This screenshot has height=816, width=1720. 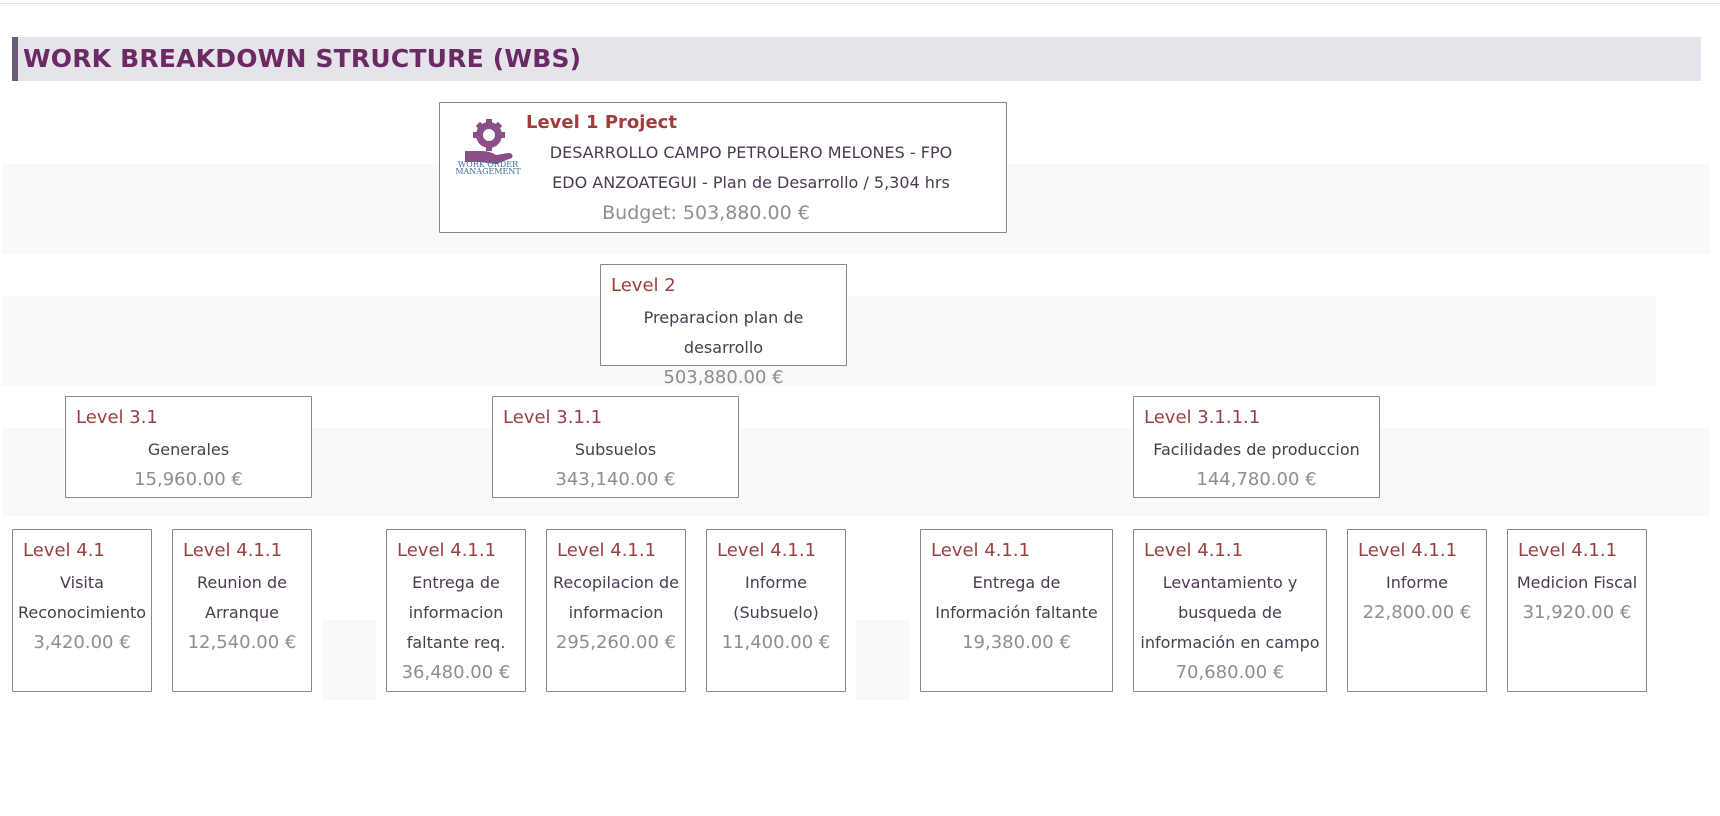 What do you see at coordinates (856, 59) in the screenshot?
I see `page-header: WORK BREAKDOWN STRUCTURE (WBS)` at bounding box center [856, 59].